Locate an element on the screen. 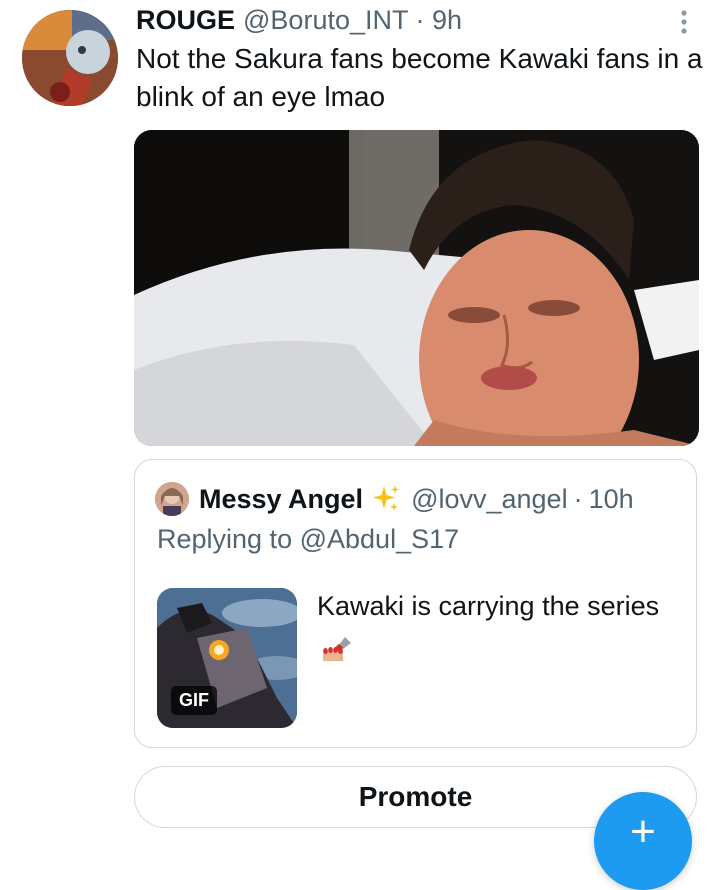 This screenshot has height=890, width=719. replying-to-line: Replying to @Abdul_S17 is located at coordinates (308, 539).